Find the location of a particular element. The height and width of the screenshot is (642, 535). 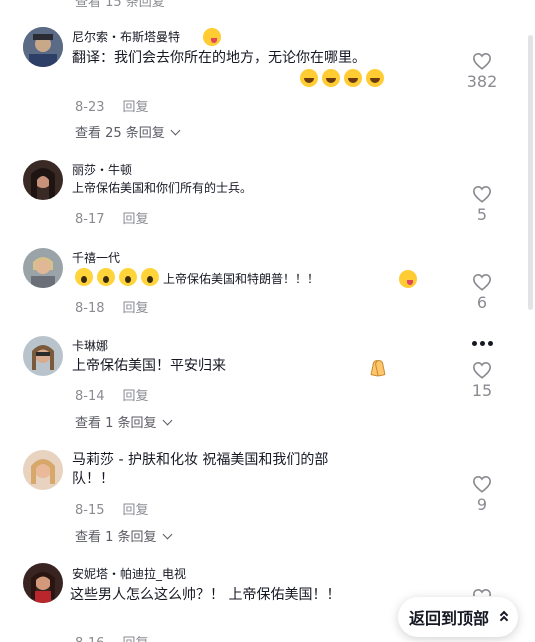

view-replies-label: 查看 25 条回复 is located at coordinates (120, 133).